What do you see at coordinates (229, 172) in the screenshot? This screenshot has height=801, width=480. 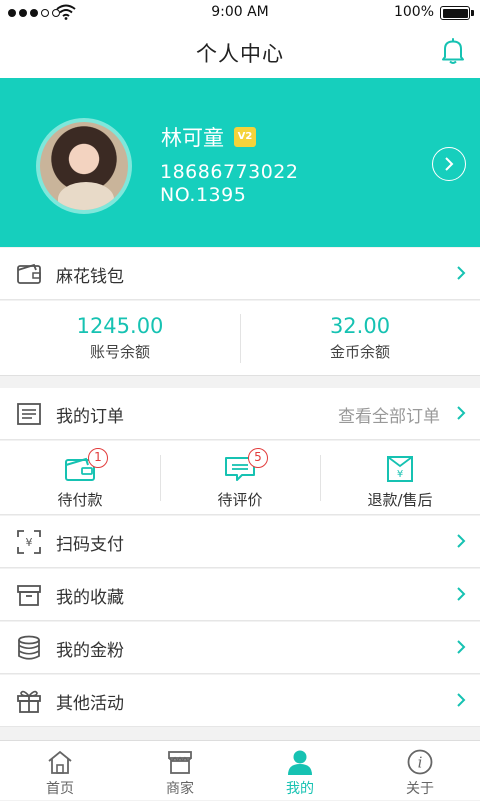 I see `user-phone: 18686773022` at bounding box center [229, 172].